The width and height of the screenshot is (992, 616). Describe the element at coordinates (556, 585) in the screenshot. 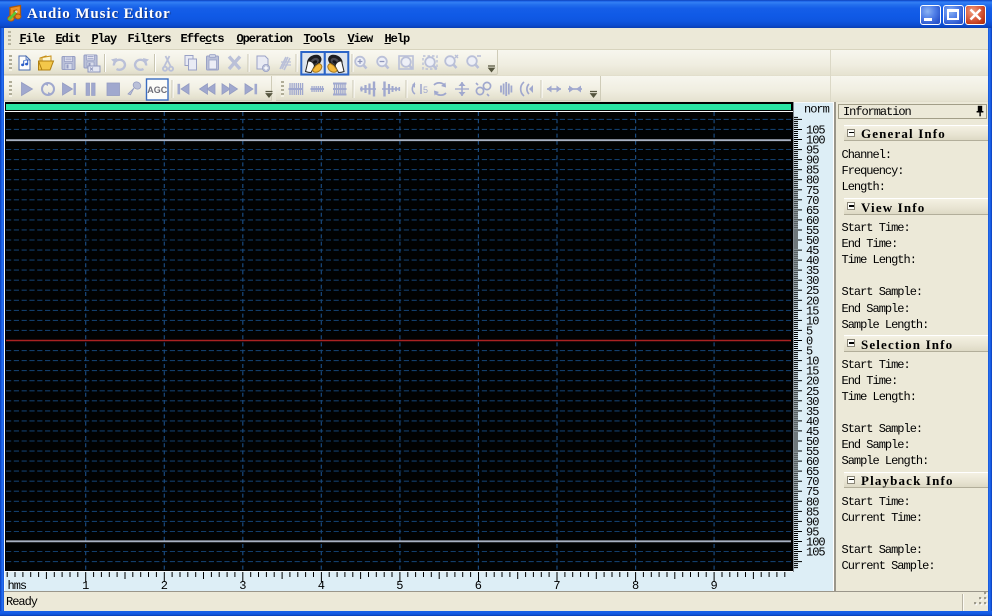

I see `svg-text: 7` at that location.